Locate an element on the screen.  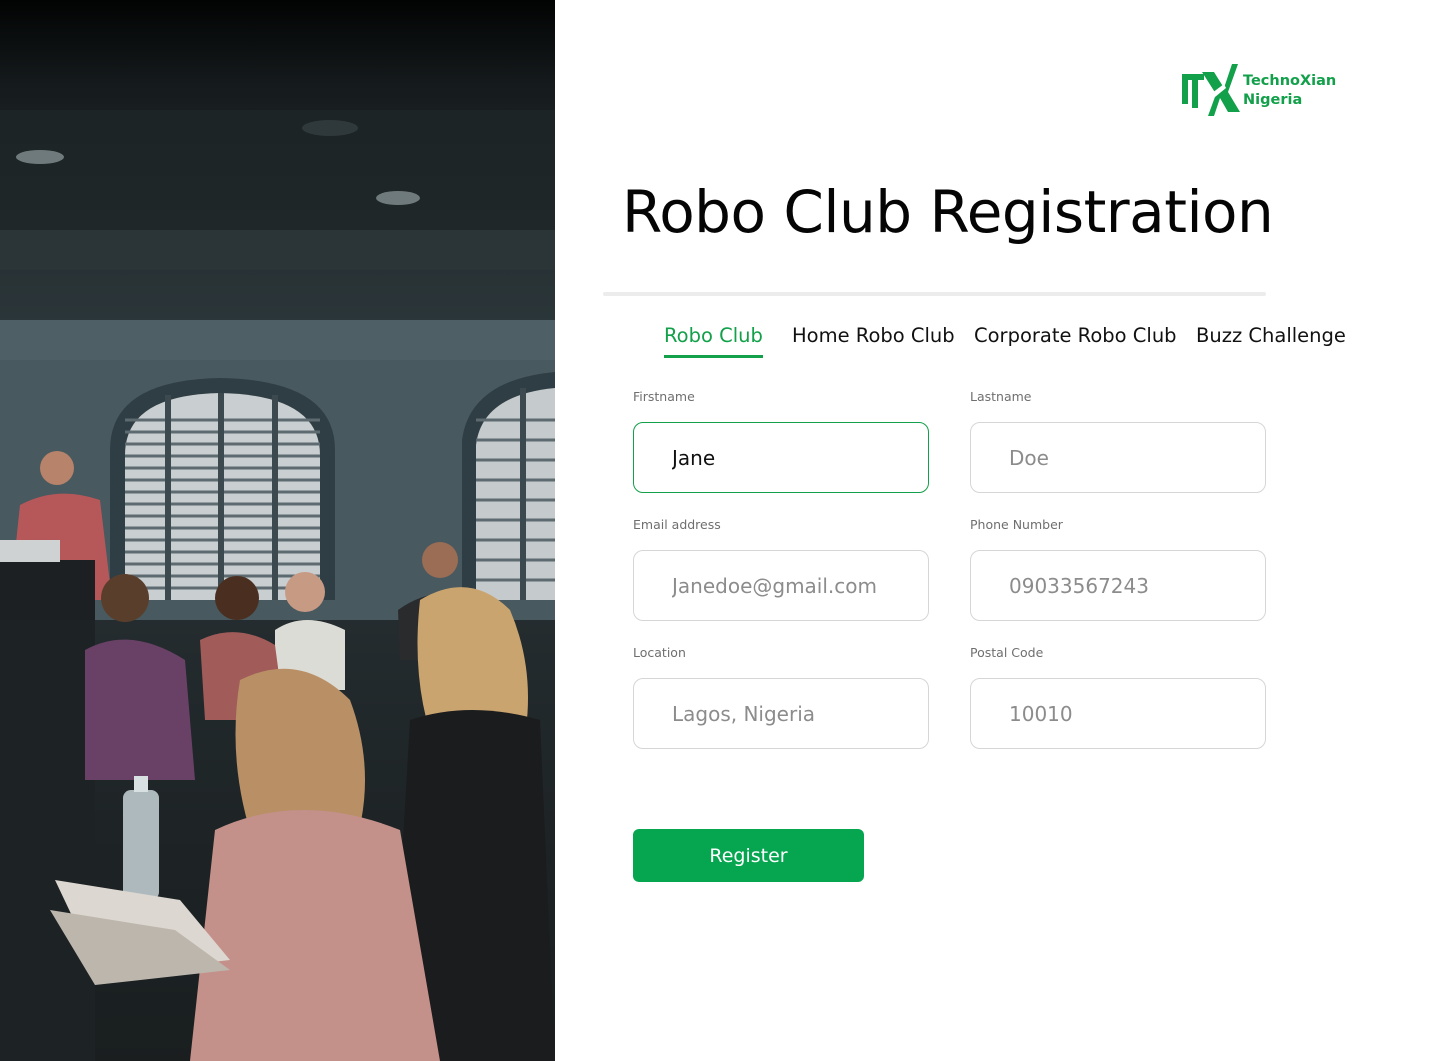
tab-buzz-challenge: Buzz Challenge is located at coordinates (1271, 342).